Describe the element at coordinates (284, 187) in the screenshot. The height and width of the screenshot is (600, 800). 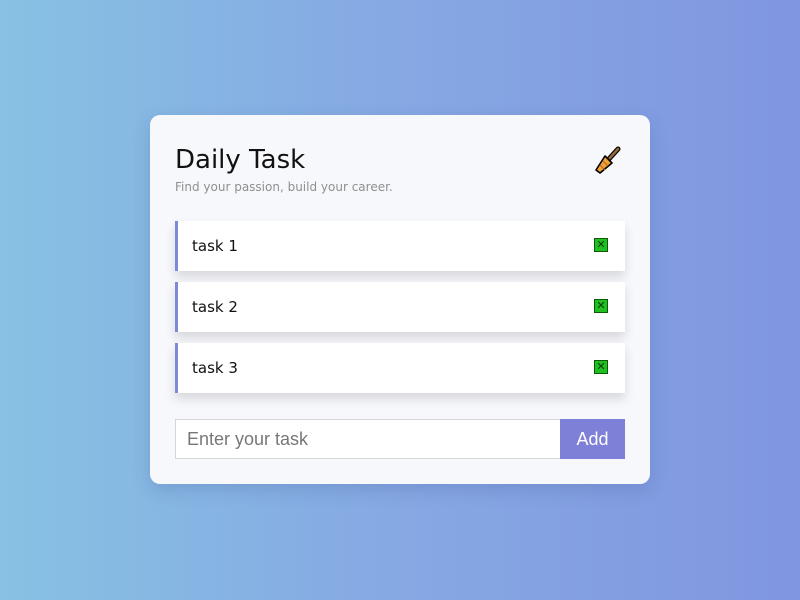
I see `app-subtitle: Find your passion, build your career.` at that location.